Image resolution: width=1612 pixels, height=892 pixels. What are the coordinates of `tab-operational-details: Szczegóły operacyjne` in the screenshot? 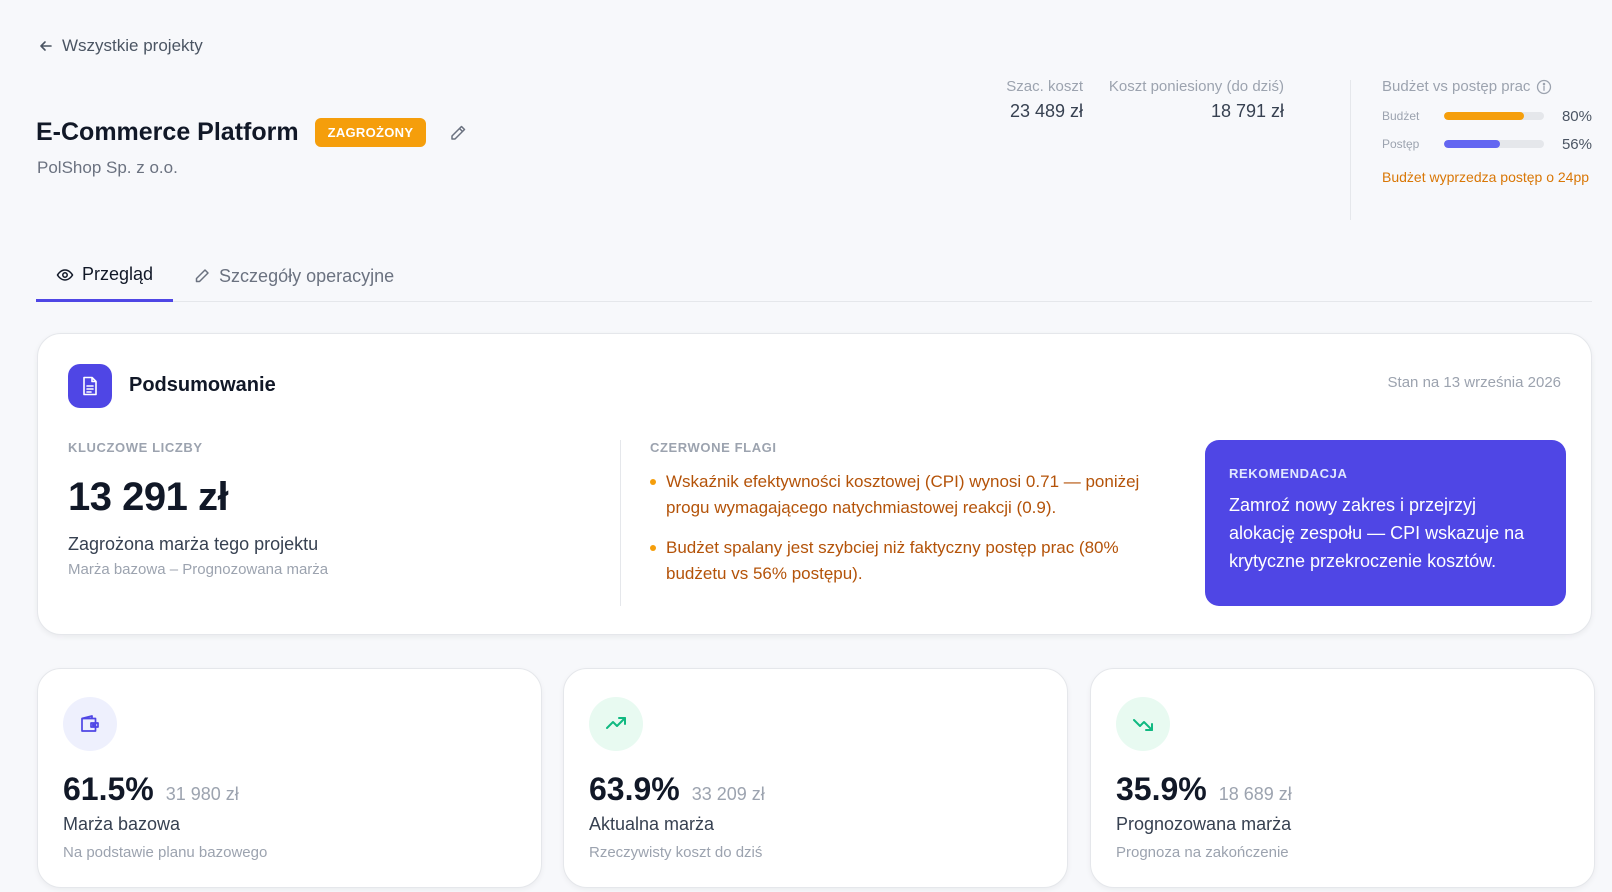 It's located at (293, 276).